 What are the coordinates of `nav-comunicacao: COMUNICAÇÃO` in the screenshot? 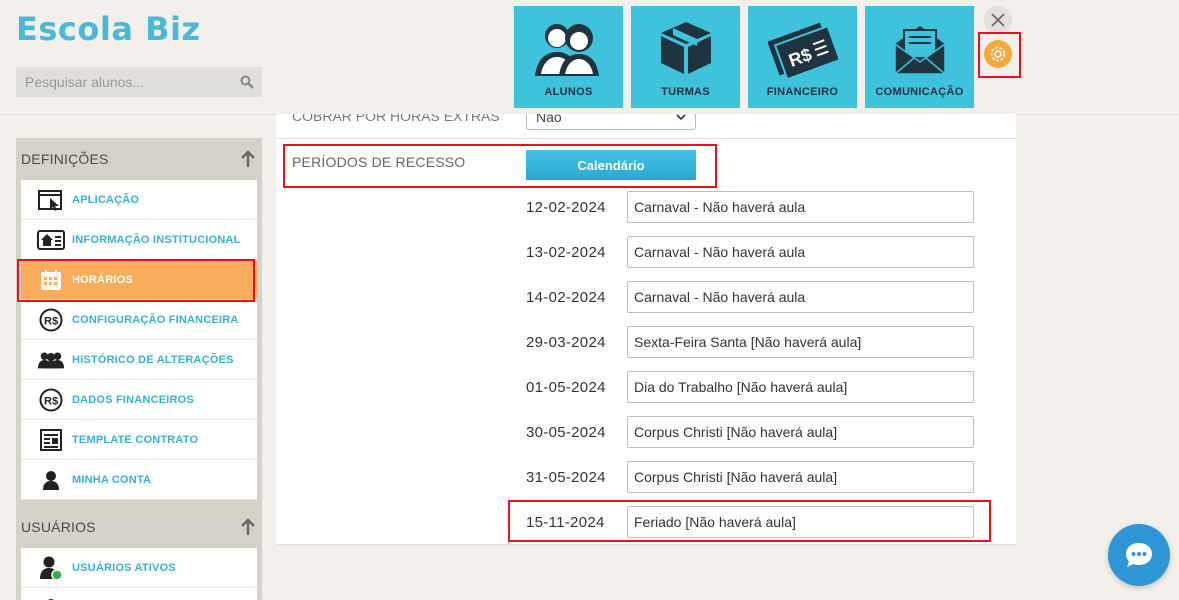 It's located at (919, 57).